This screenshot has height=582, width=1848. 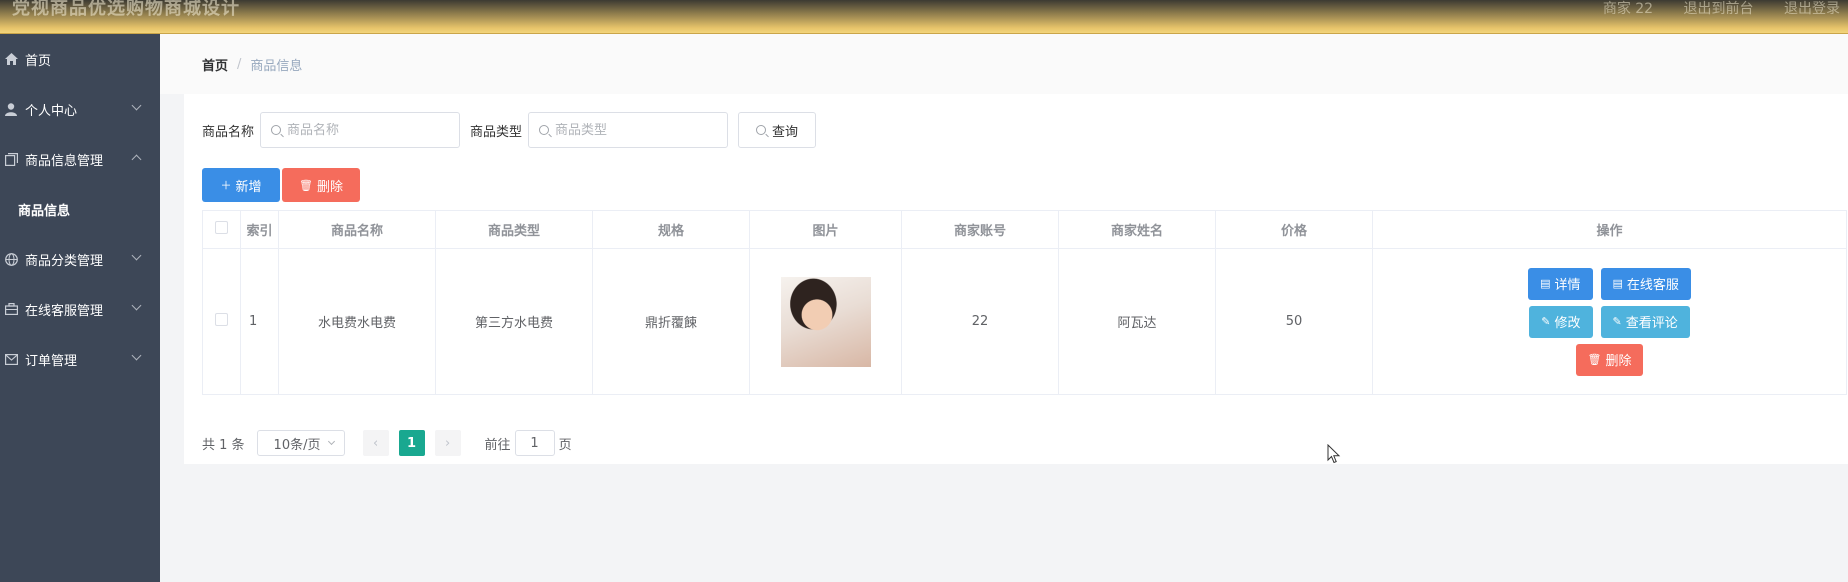 What do you see at coordinates (1652, 285) in the screenshot?
I see `online-service-button-label: 在线客服` at bounding box center [1652, 285].